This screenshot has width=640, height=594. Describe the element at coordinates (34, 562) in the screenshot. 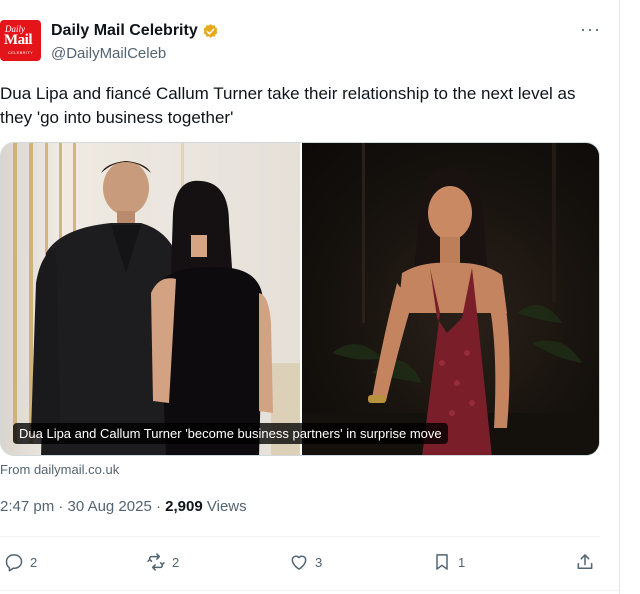

I see `reply-count: 2` at that location.